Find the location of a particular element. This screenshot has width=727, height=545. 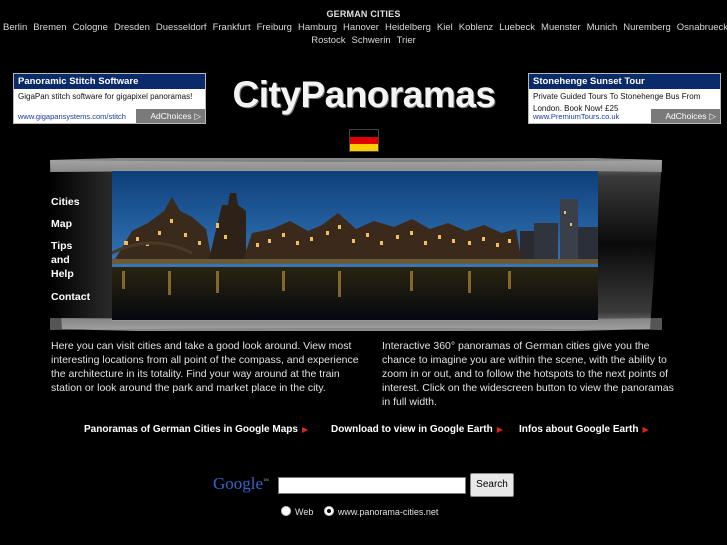

nav-contact: Contact is located at coordinates (70, 297).